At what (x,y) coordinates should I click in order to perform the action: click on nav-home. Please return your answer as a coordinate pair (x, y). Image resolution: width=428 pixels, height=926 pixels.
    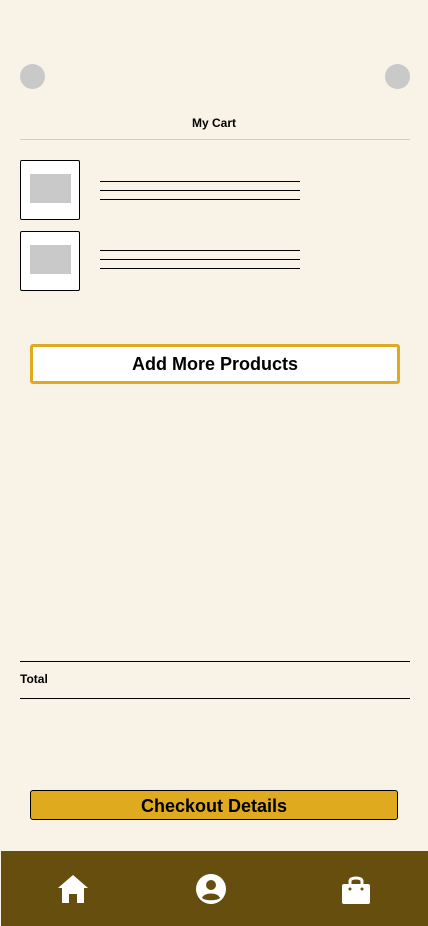
    Looking at the image, I should click on (73, 889).